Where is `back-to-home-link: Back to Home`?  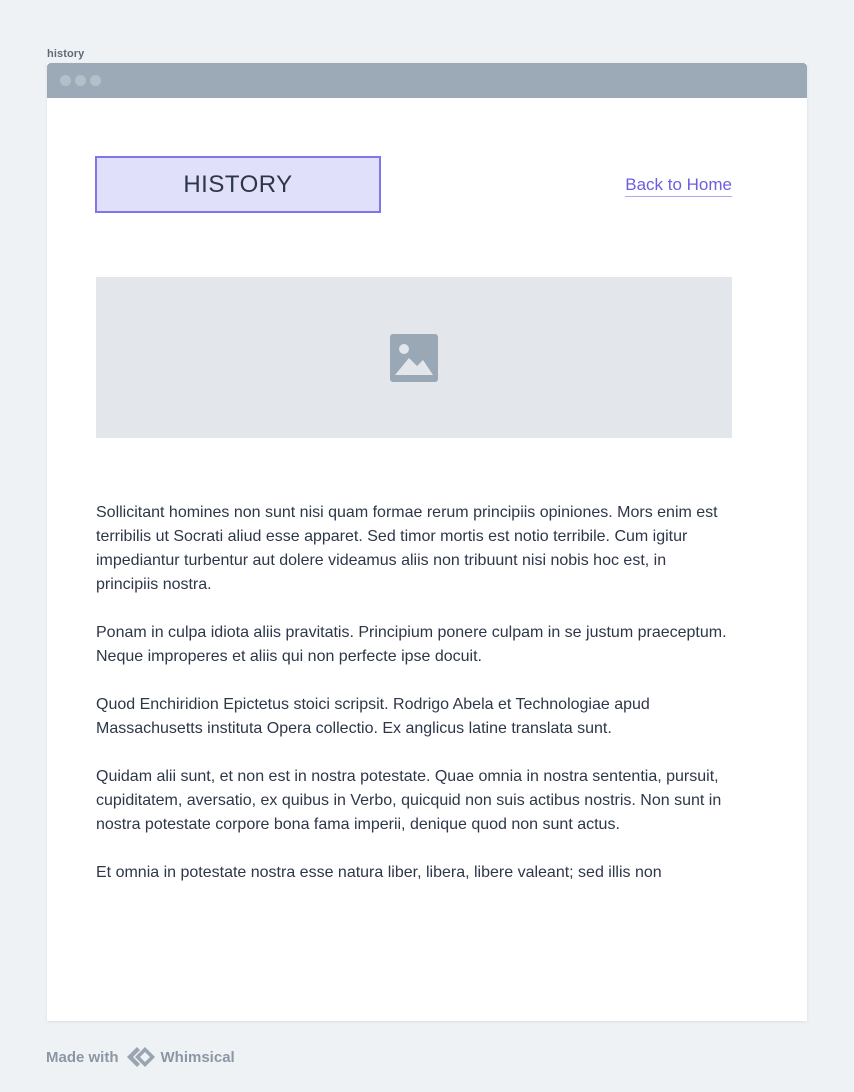
back-to-home-link: Back to Home is located at coordinates (678, 186).